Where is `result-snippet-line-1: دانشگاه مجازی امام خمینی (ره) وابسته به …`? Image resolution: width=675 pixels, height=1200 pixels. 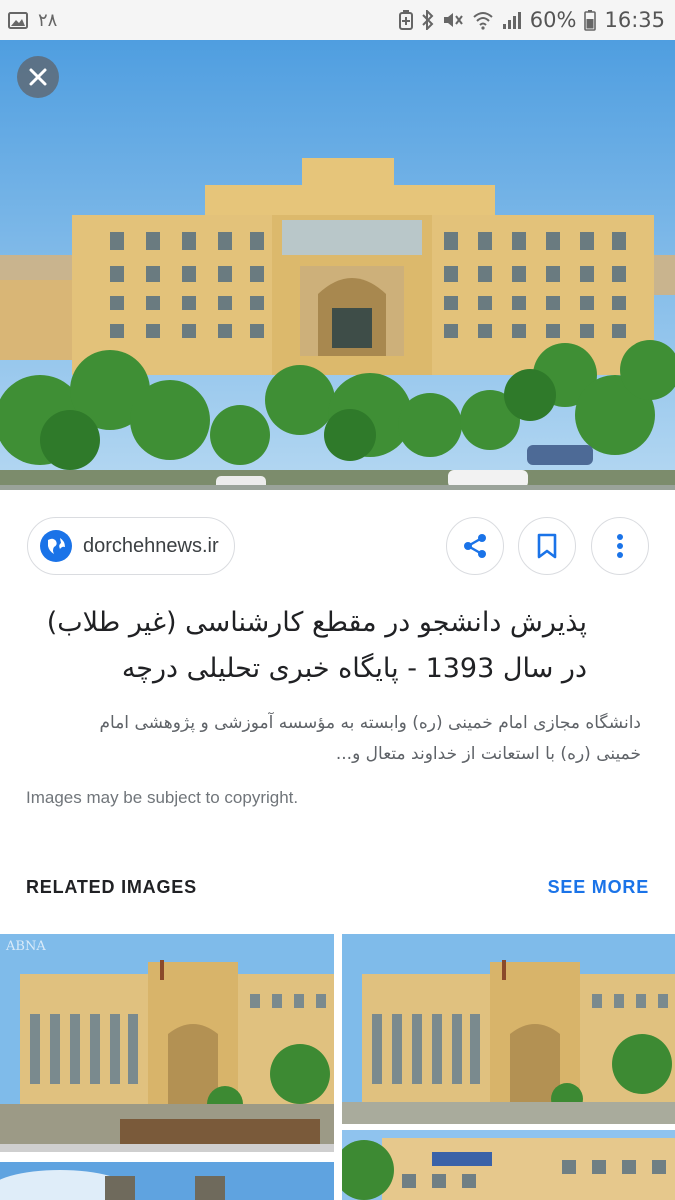 result-snippet-line-1: دانشگاه مجازی امام خمینی (ره) وابسته به … is located at coordinates (370, 723).